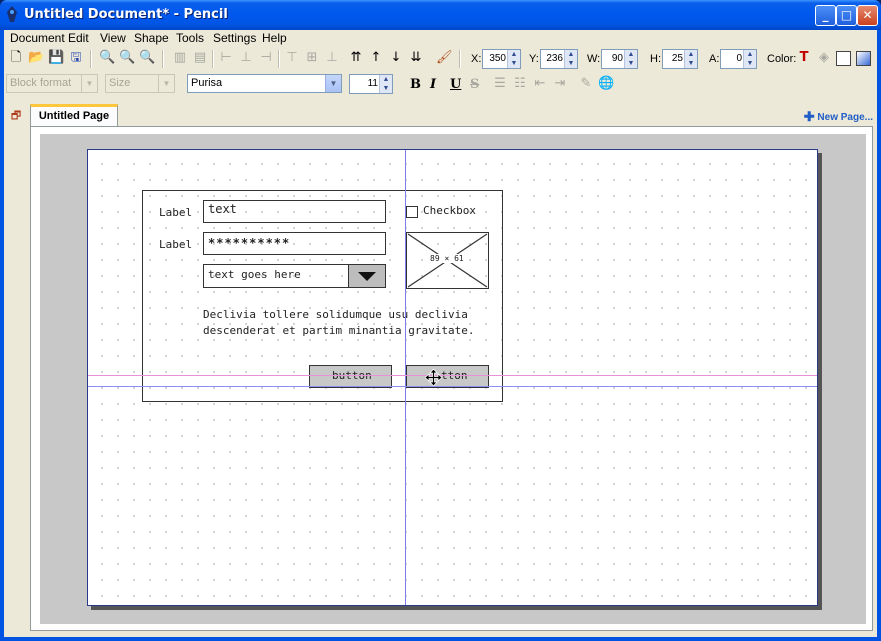 The width and height of the screenshot is (881, 641). What do you see at coordinates (825, 15) in the screenshot?
I see `minimize-button: _` at bounding box center [825, 15].